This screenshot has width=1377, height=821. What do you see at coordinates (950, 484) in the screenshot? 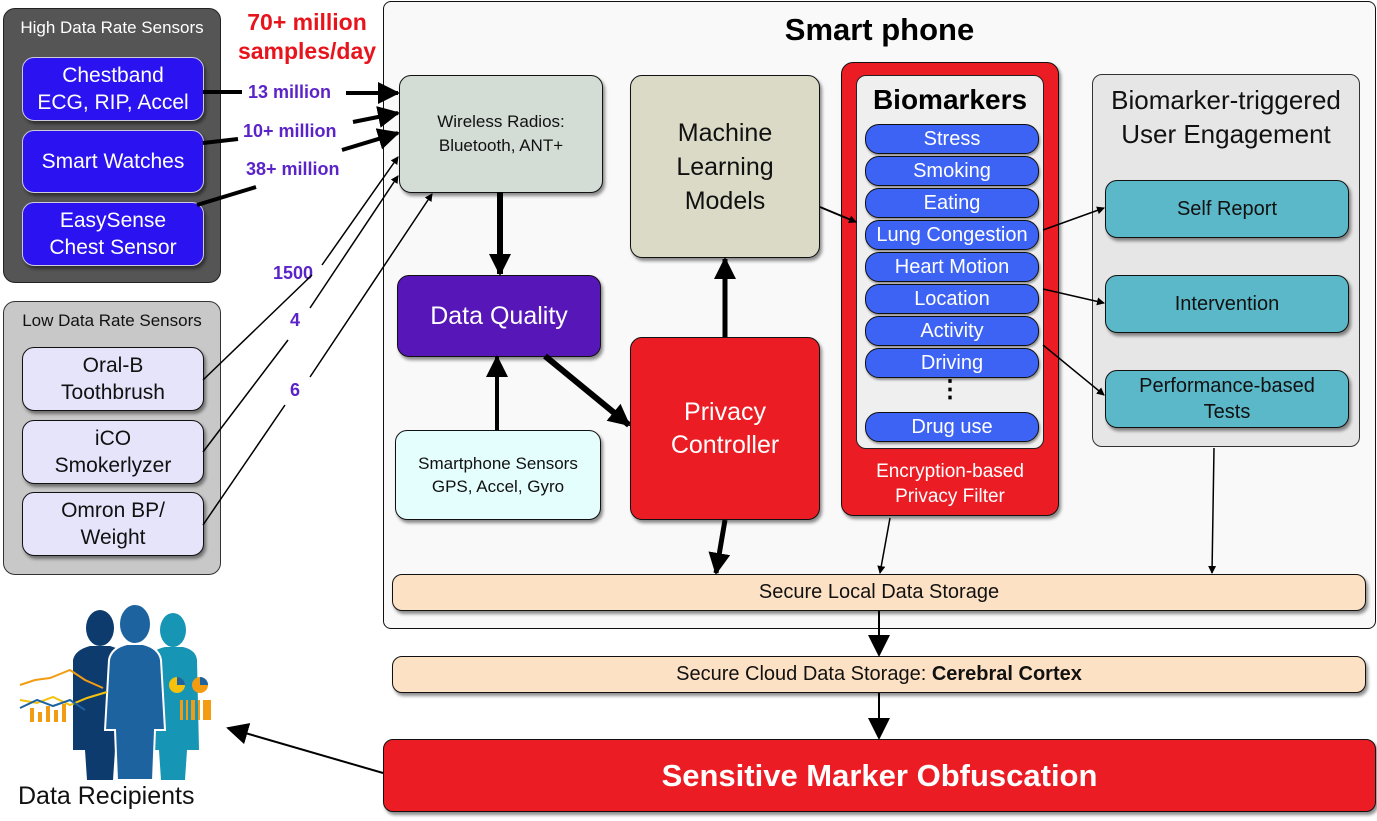
I see `privacy-filter-label: Encryption-based Privacy Filter` at bounding box center [950, 484].